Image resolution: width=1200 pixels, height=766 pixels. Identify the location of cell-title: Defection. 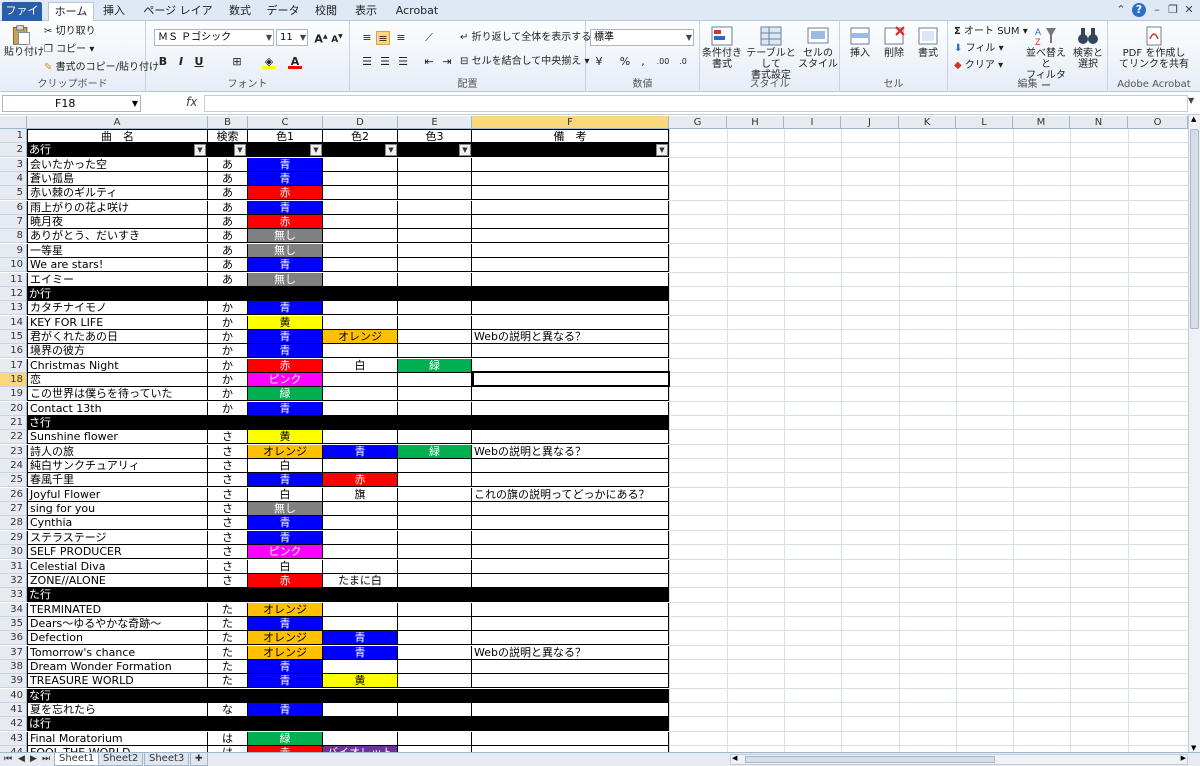
(117, 638).